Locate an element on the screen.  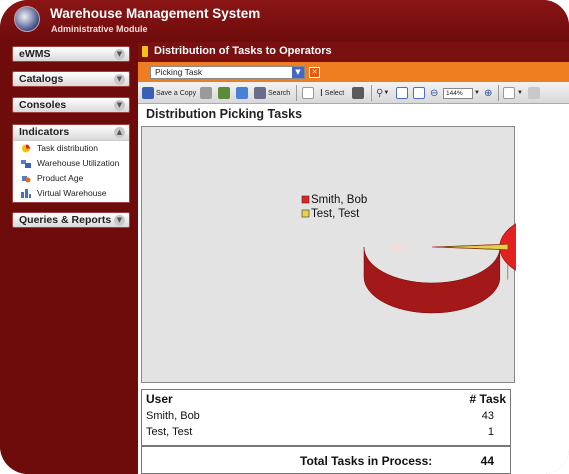
search-button: Search is located at coordinates (272, 93).